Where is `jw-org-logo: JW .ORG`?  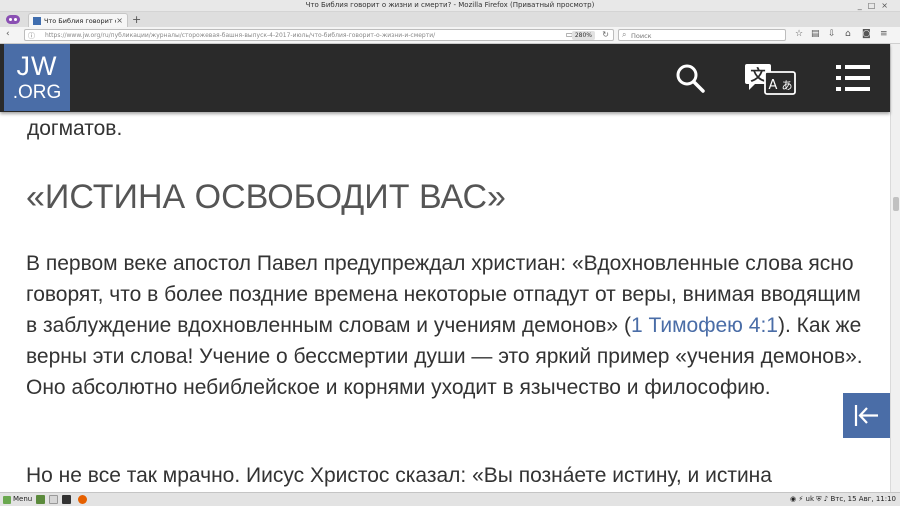
jw-org-logo: JW .ORG is located at coordinates (37, 77).